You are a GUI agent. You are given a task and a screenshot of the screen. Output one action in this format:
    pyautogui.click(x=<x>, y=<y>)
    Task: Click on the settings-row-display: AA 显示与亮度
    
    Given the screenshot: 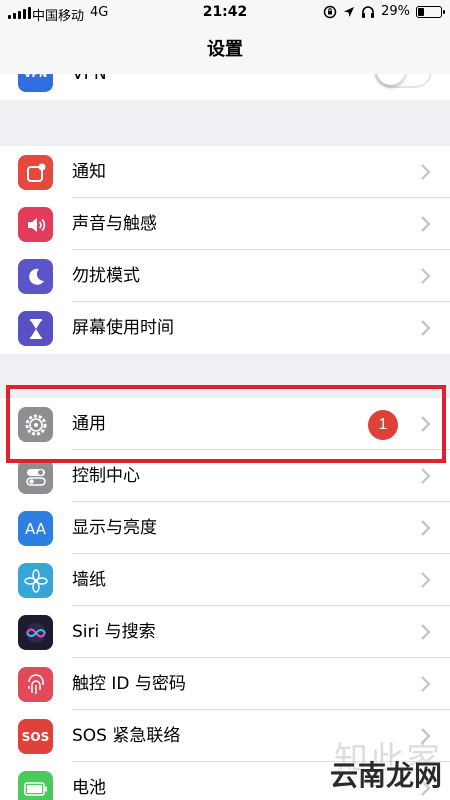 What is the action you would take?
    pyautogui.click(x=225, y=528)
    